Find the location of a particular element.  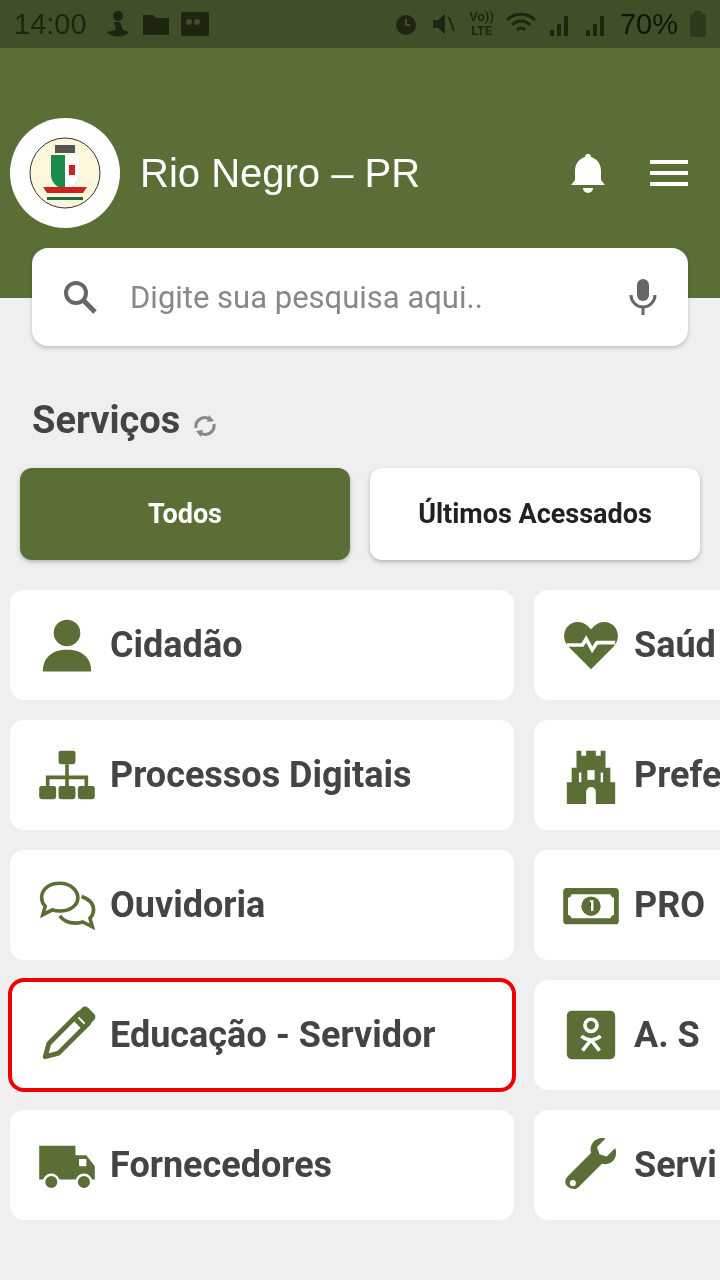

notifications-button is located at coordinates (588, 173).